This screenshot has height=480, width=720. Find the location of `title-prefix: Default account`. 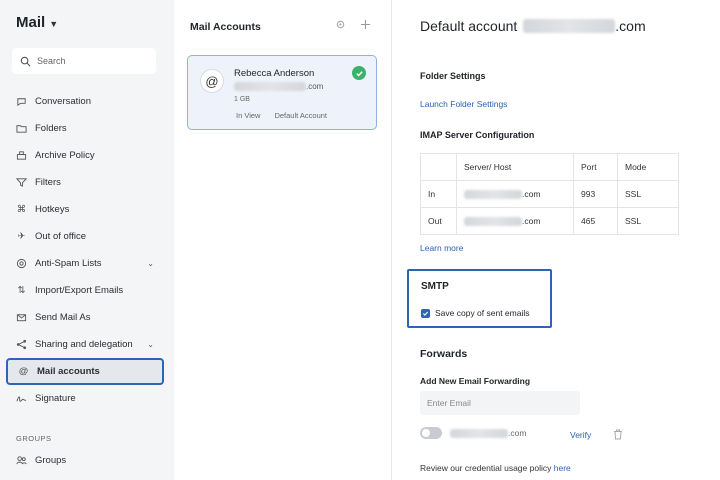

title-prefix: Default account is located at coordinates (469, 26).